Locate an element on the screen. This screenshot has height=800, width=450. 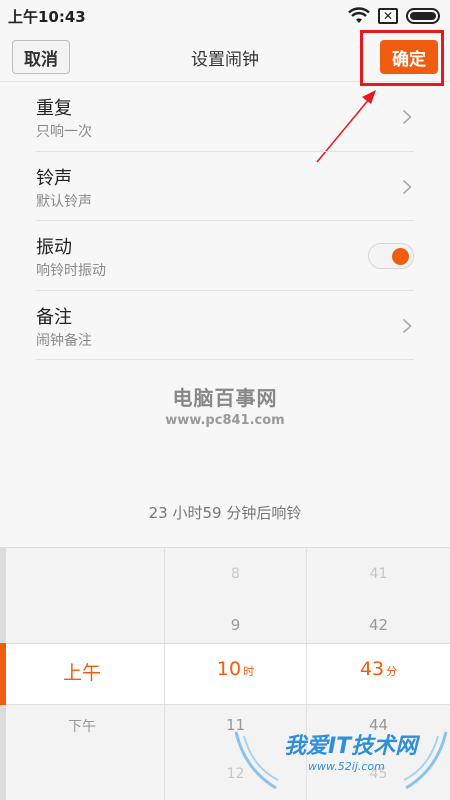
battery-icon is located at coordinates (423, 16).